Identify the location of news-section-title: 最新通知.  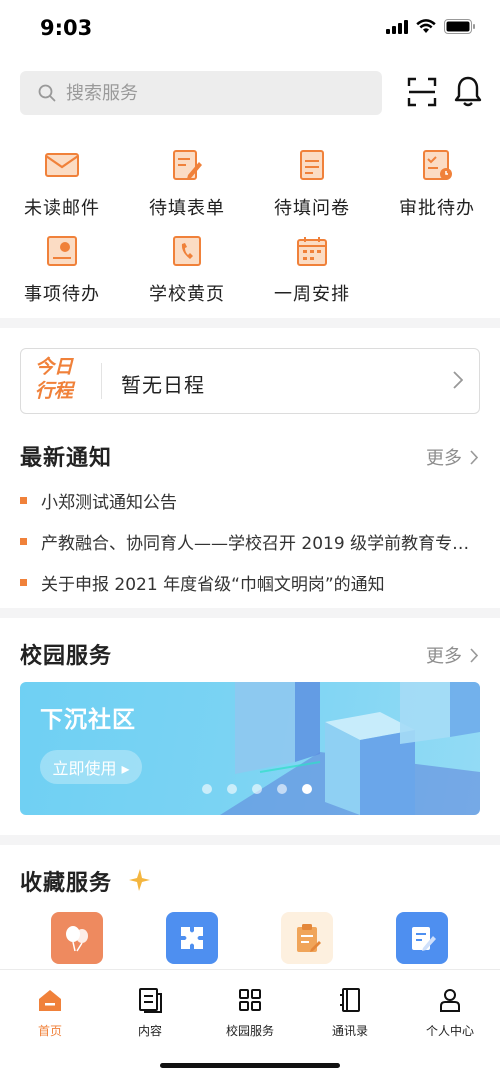
(66, 458).